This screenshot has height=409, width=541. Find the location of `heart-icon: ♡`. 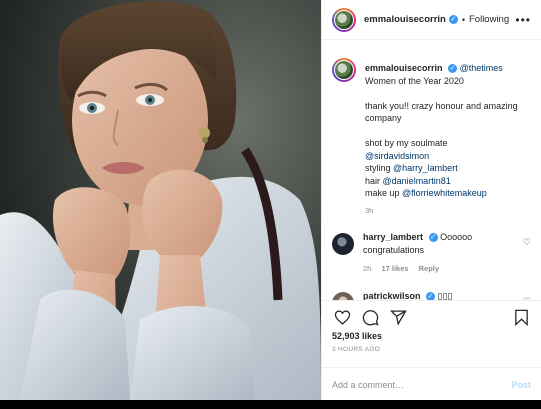

heart-icon: ♡ is located at coordinates (527, 242).